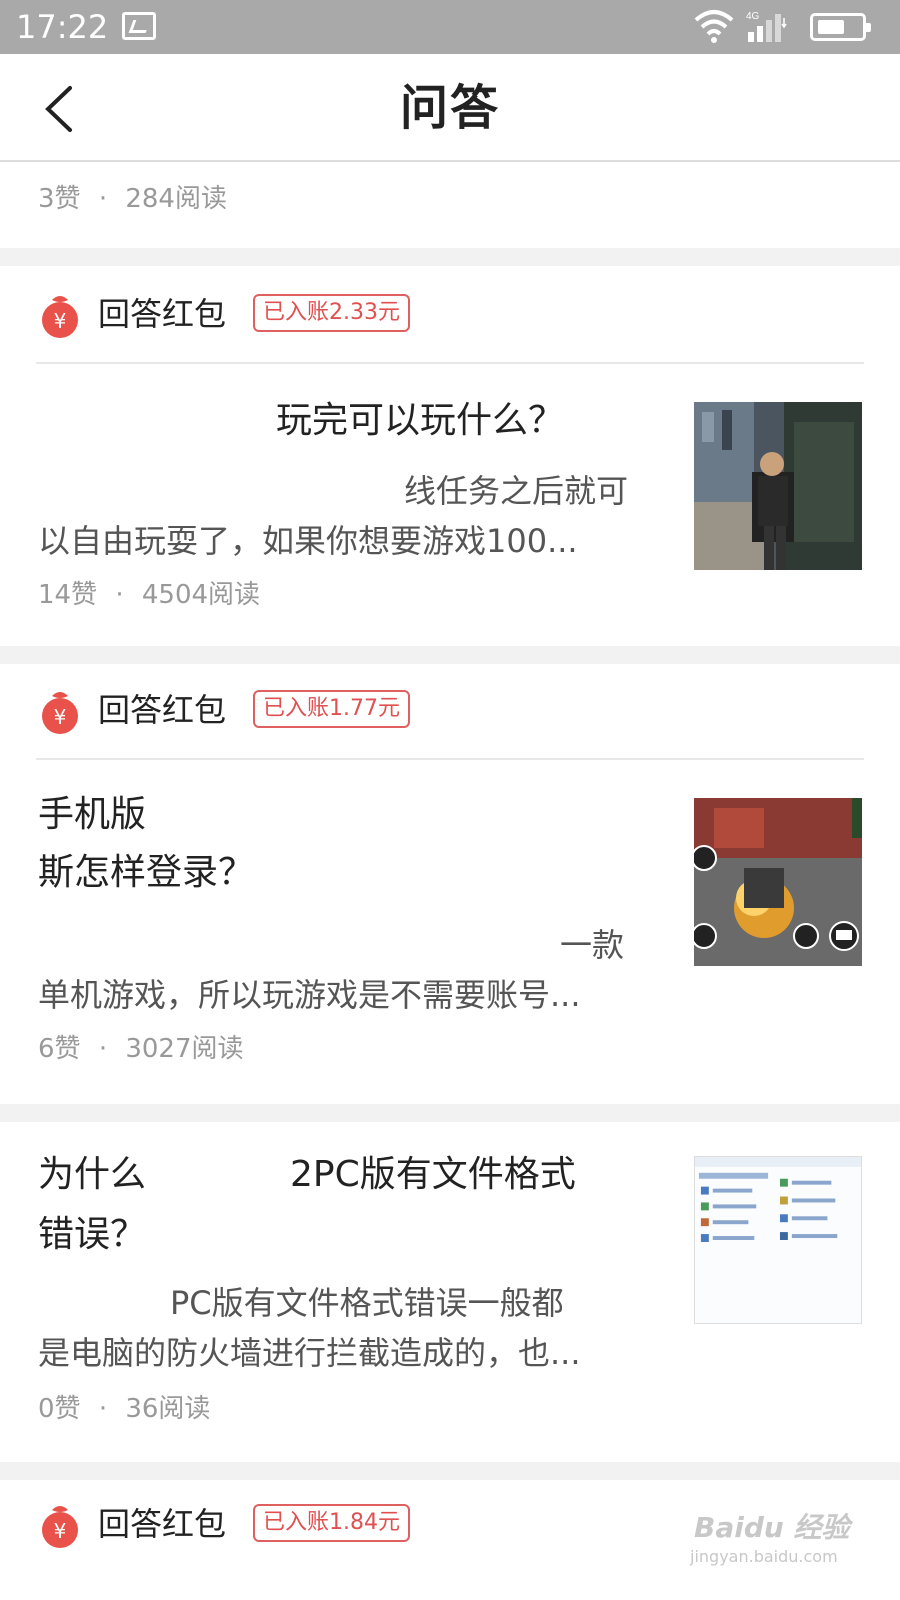 This screenshot has height=1600, width=900. Describe the element at coordinates (475, 108) in the screenshot. I see `title-char-2: 答` at that location.